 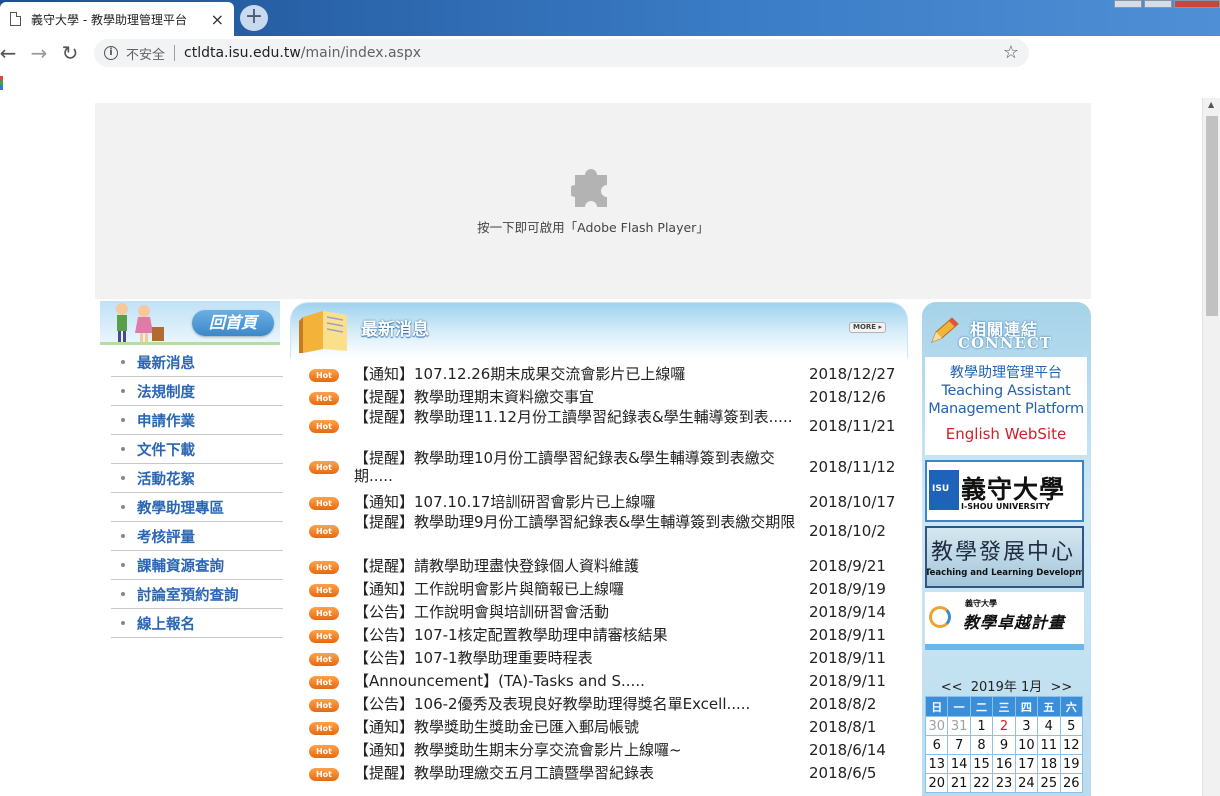 I want to click on news-item: Hot 【通知】107.10.17培訓研習會影片已上線囉 2018/10/17, so click(x=605, y=501).